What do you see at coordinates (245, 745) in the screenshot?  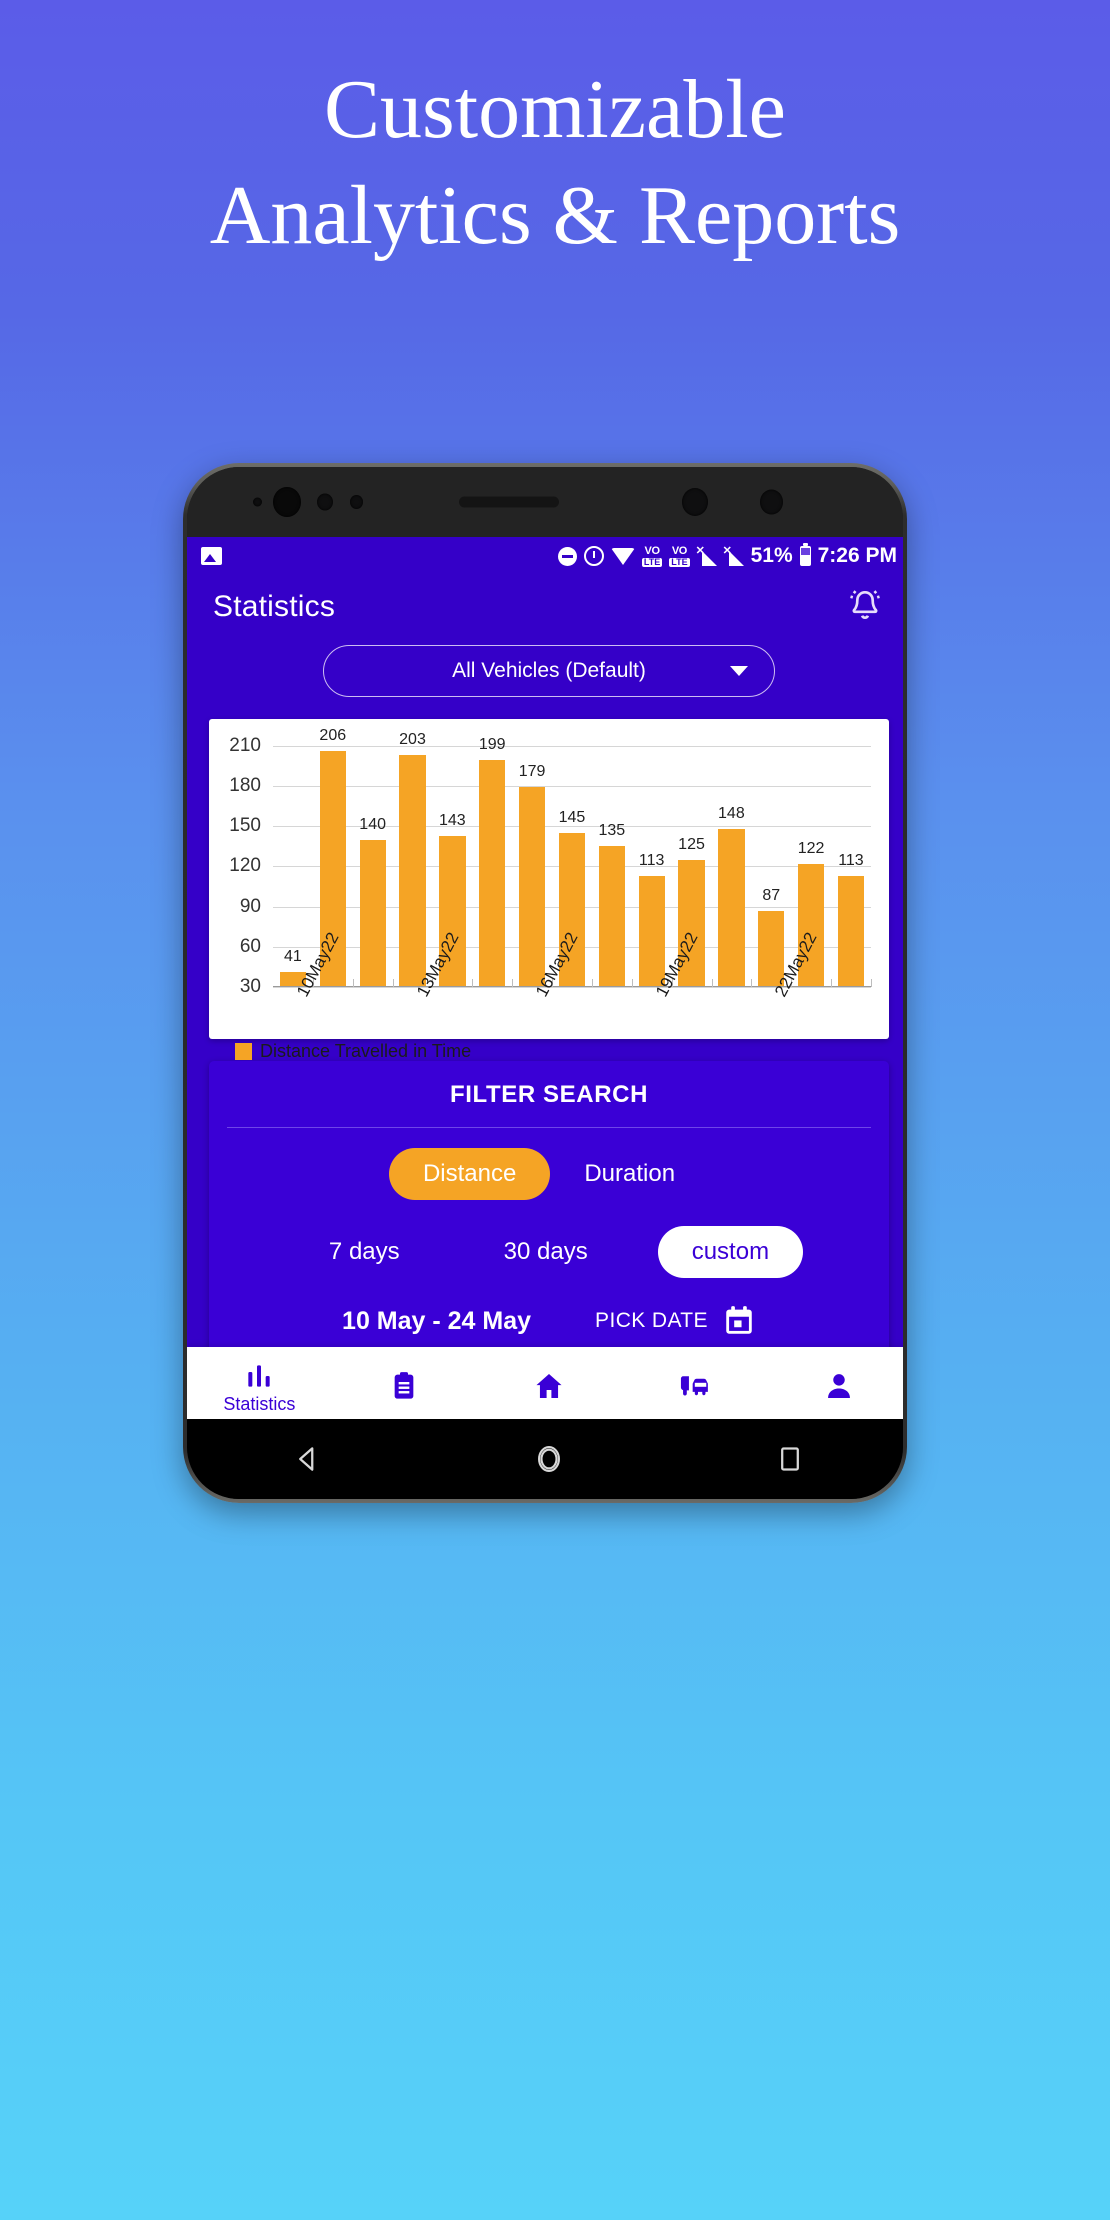 I see `chart-y-tick-label: 210` at bounding box center [245, 745].